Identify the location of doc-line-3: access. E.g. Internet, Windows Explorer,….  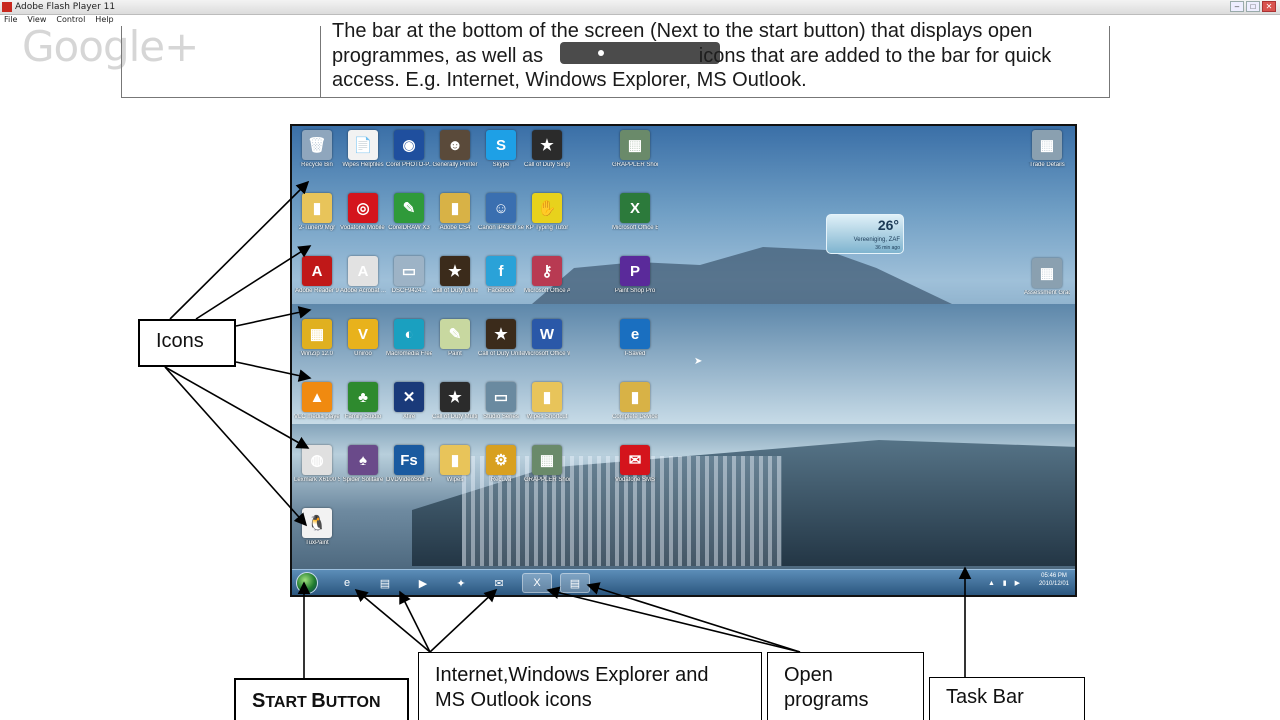
(569, 80).